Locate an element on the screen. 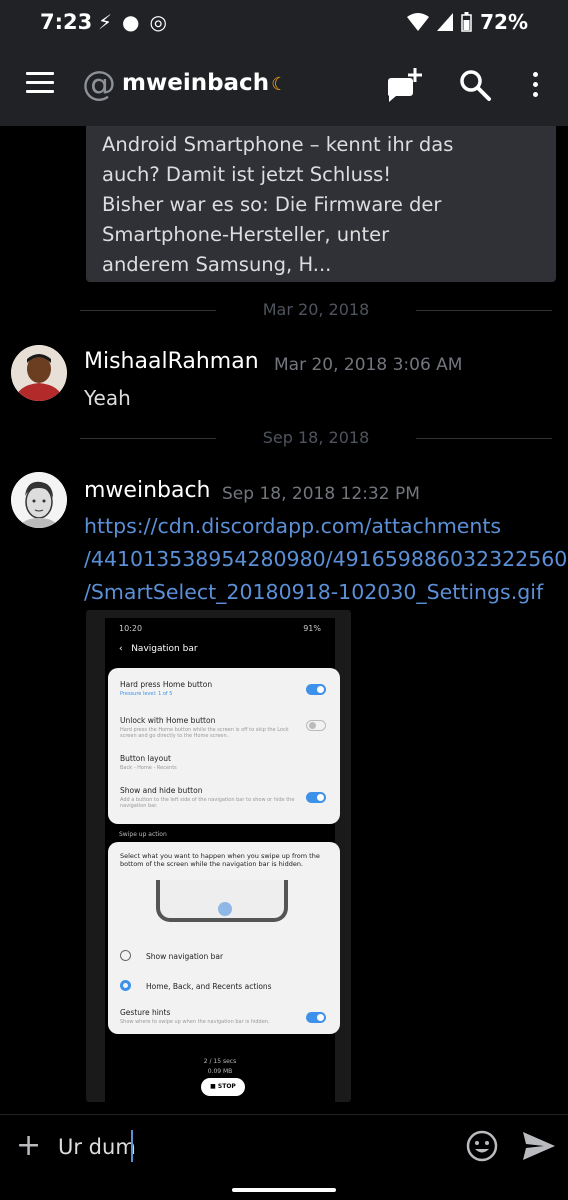 Image resolution: width=568 pixels, height=1200 pixels. channel-title: mweinbach ☾ is located at coordinates (204, 83).